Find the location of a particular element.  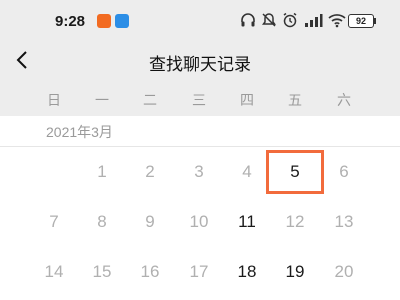

battery-level: 92 is located at coordinates (360, 21).